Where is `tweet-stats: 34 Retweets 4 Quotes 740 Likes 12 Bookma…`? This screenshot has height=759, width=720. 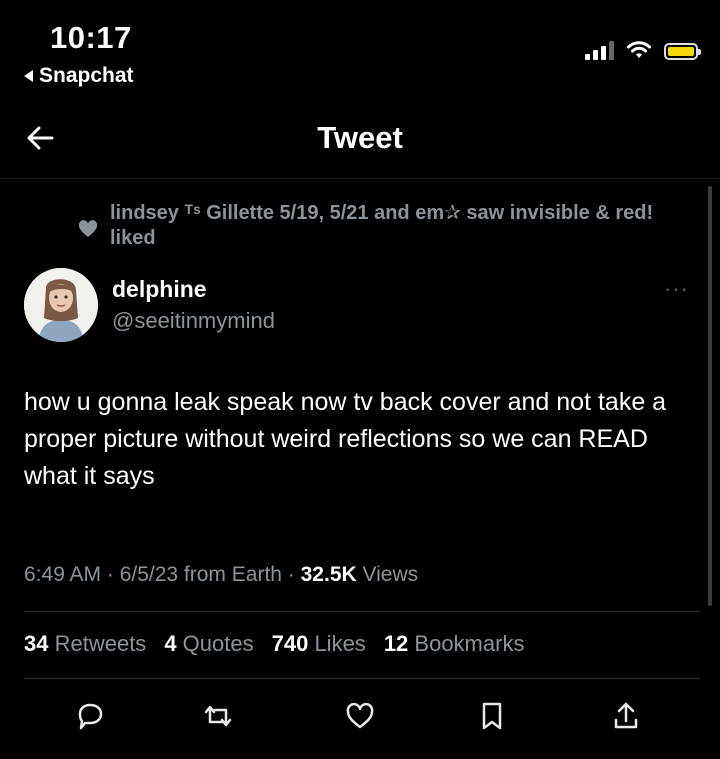
tweet-stats: 34 Retweets 4 Quotes 740 Likes 12 Bookma… is located at coordinates (283, 644).